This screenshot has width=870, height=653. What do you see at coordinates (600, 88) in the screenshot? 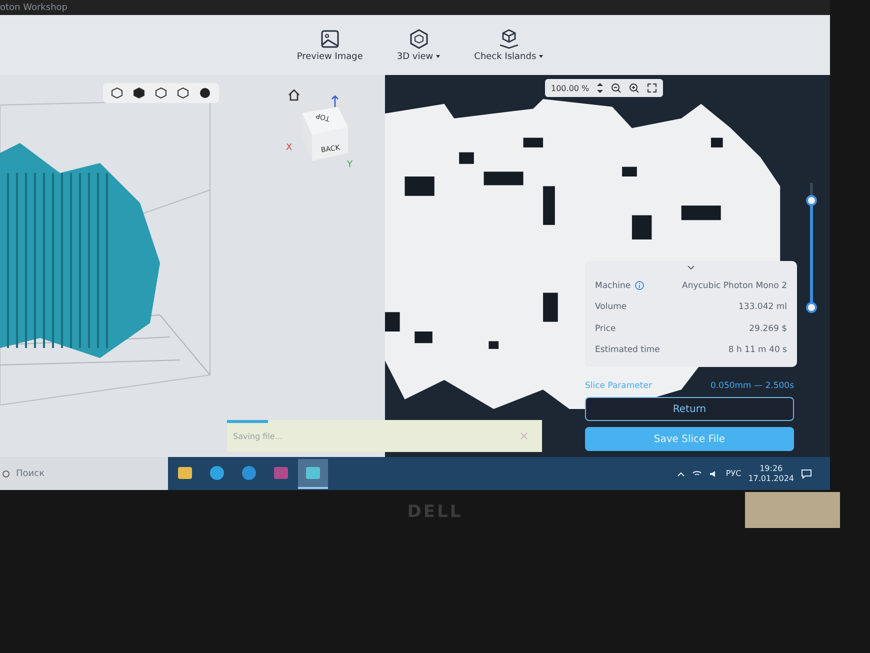
I see `stepper-icon` at bounding box center [600, 88].